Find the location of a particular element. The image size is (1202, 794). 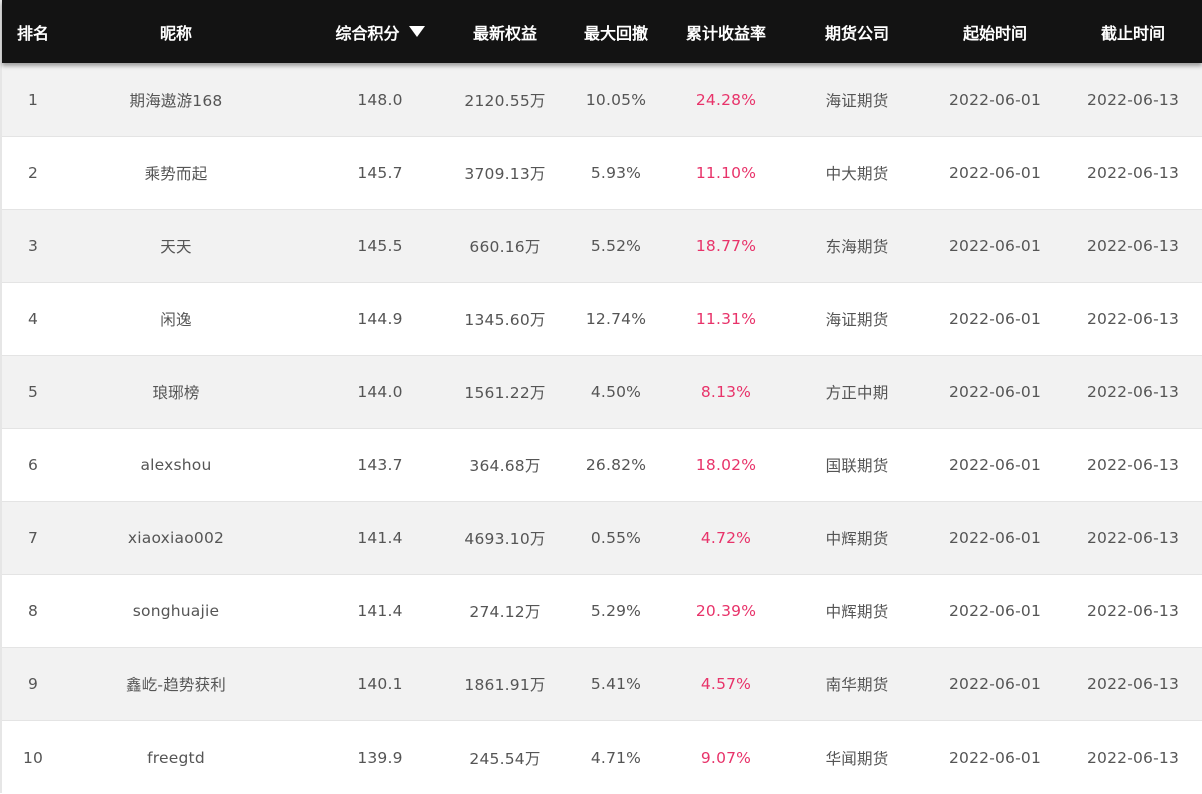

nickname-cell: 期海遨游168 is located at coordinates (176, 99).